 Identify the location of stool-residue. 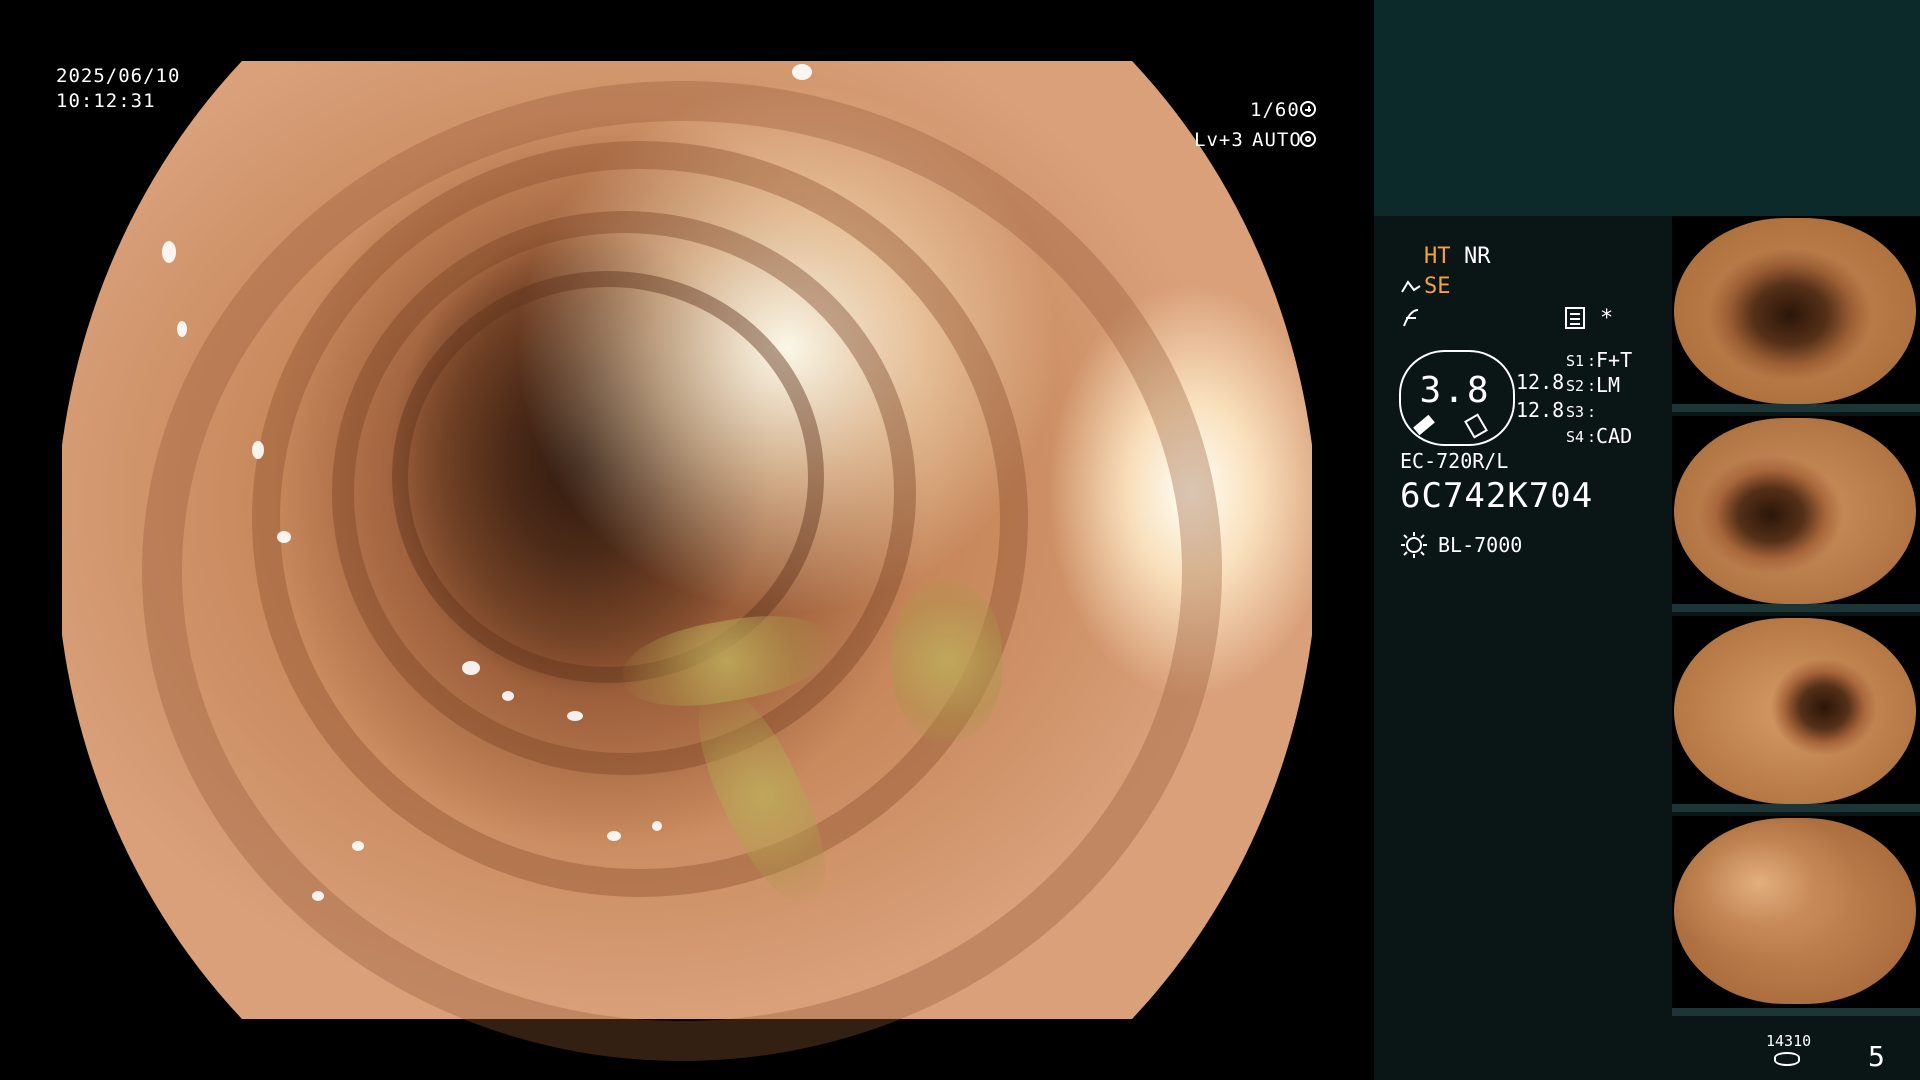
(947, 661).